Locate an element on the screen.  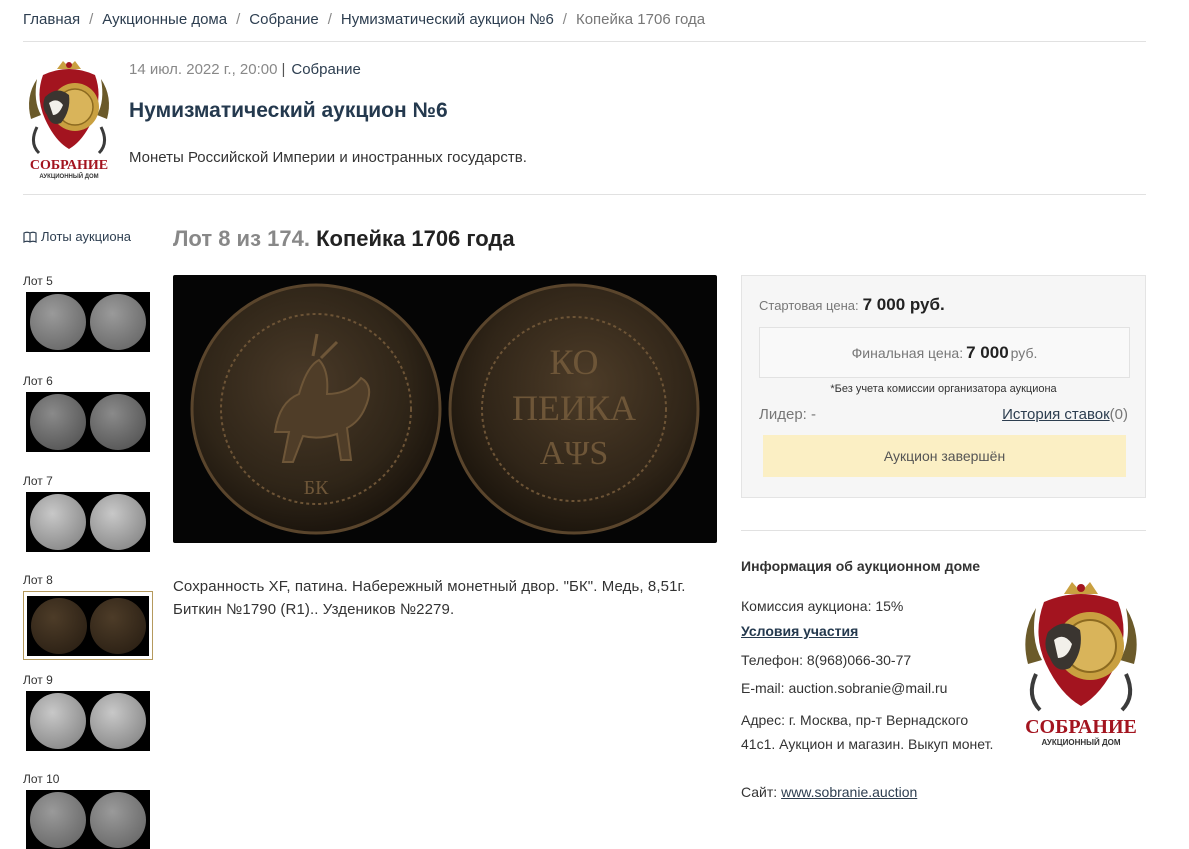
coin-legend-line1: КО is located at coordinates (573, 362).